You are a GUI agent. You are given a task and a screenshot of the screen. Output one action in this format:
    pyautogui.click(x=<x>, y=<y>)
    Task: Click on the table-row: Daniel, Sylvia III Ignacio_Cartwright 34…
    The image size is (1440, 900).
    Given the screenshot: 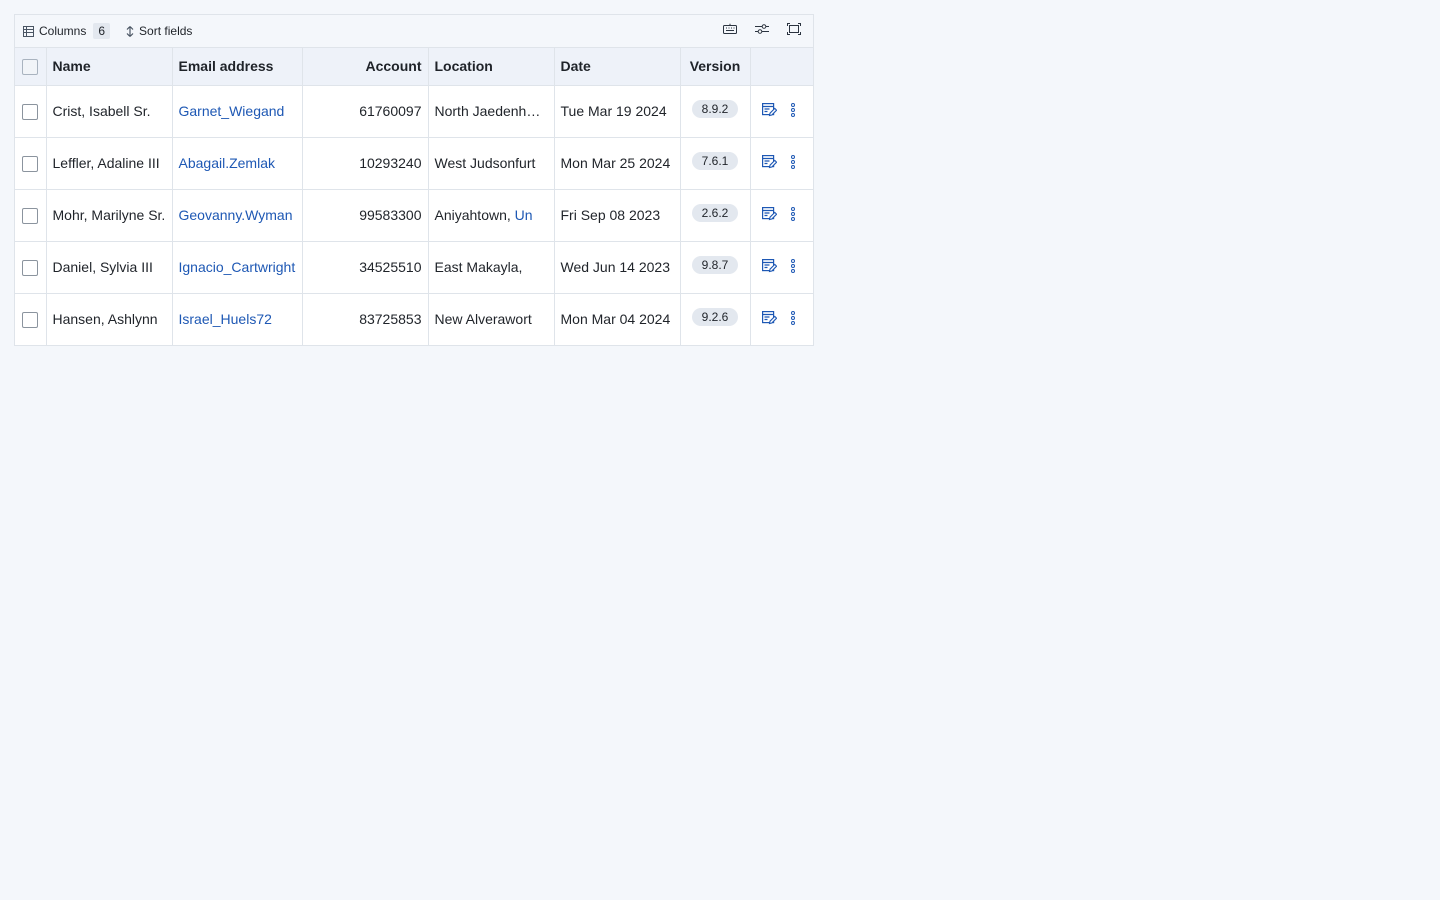 What is the action you would take?
    pyautogui.click(x=414, y=267)
    